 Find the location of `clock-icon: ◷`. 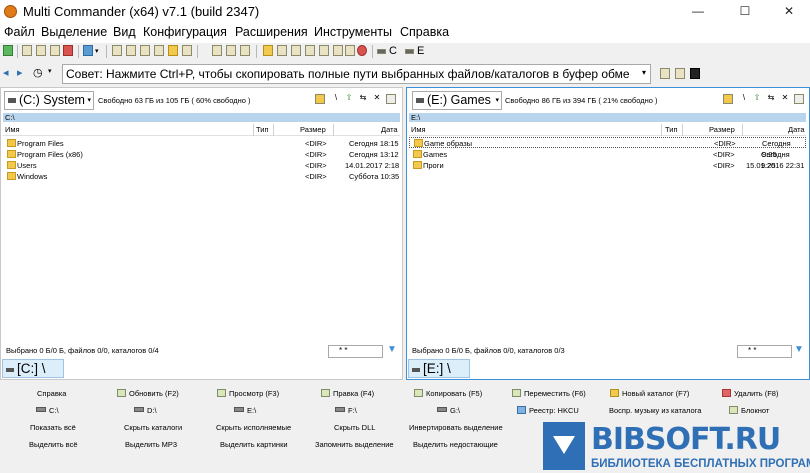

clock-icon: ◷ is located at coordinates (38, 72).